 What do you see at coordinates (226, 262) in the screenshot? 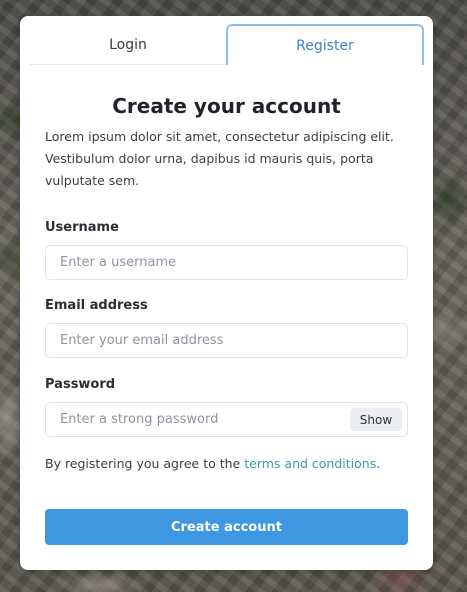
I see `username-input` at bounding box center [226, 262].